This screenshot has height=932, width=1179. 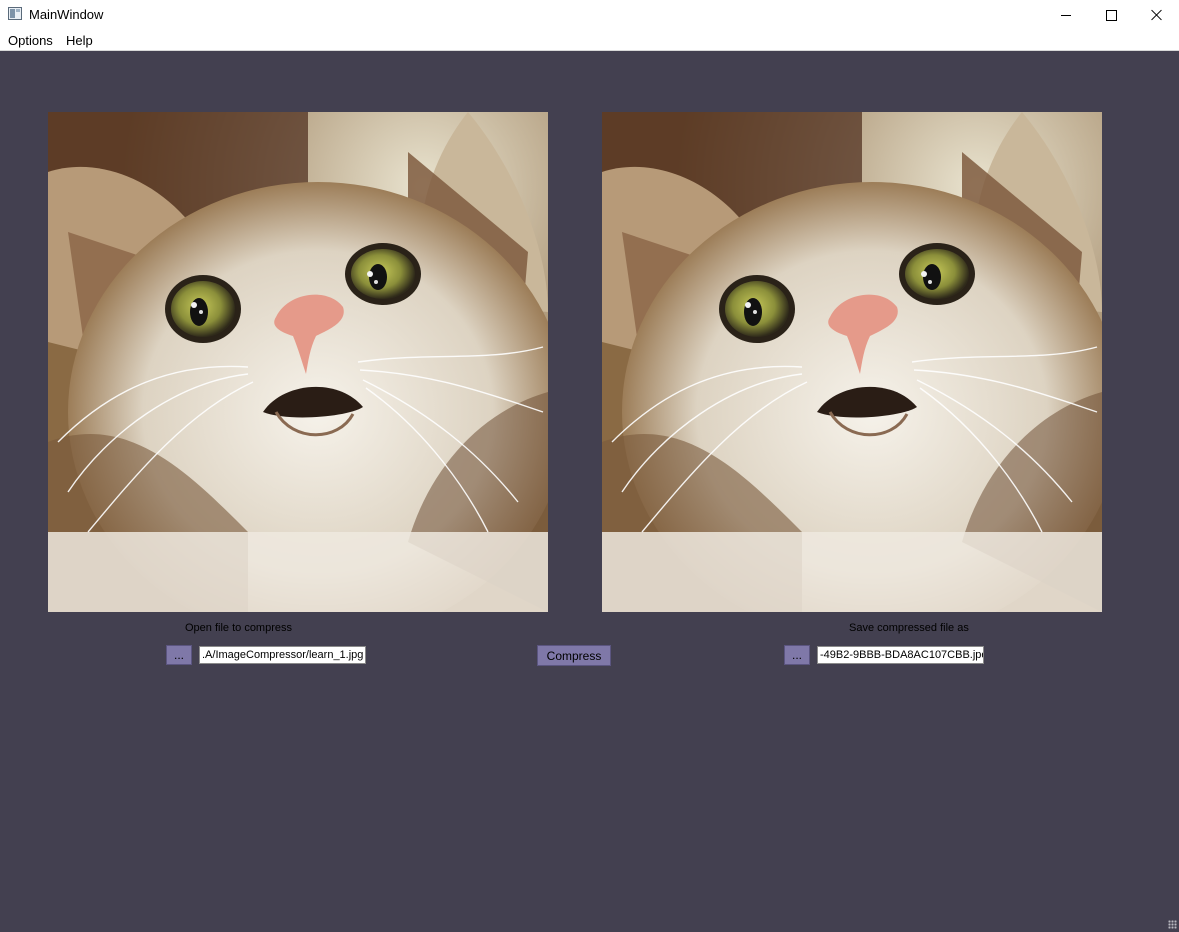 I want to click on menu-bar: Options Help, so click(x=589, y=40).